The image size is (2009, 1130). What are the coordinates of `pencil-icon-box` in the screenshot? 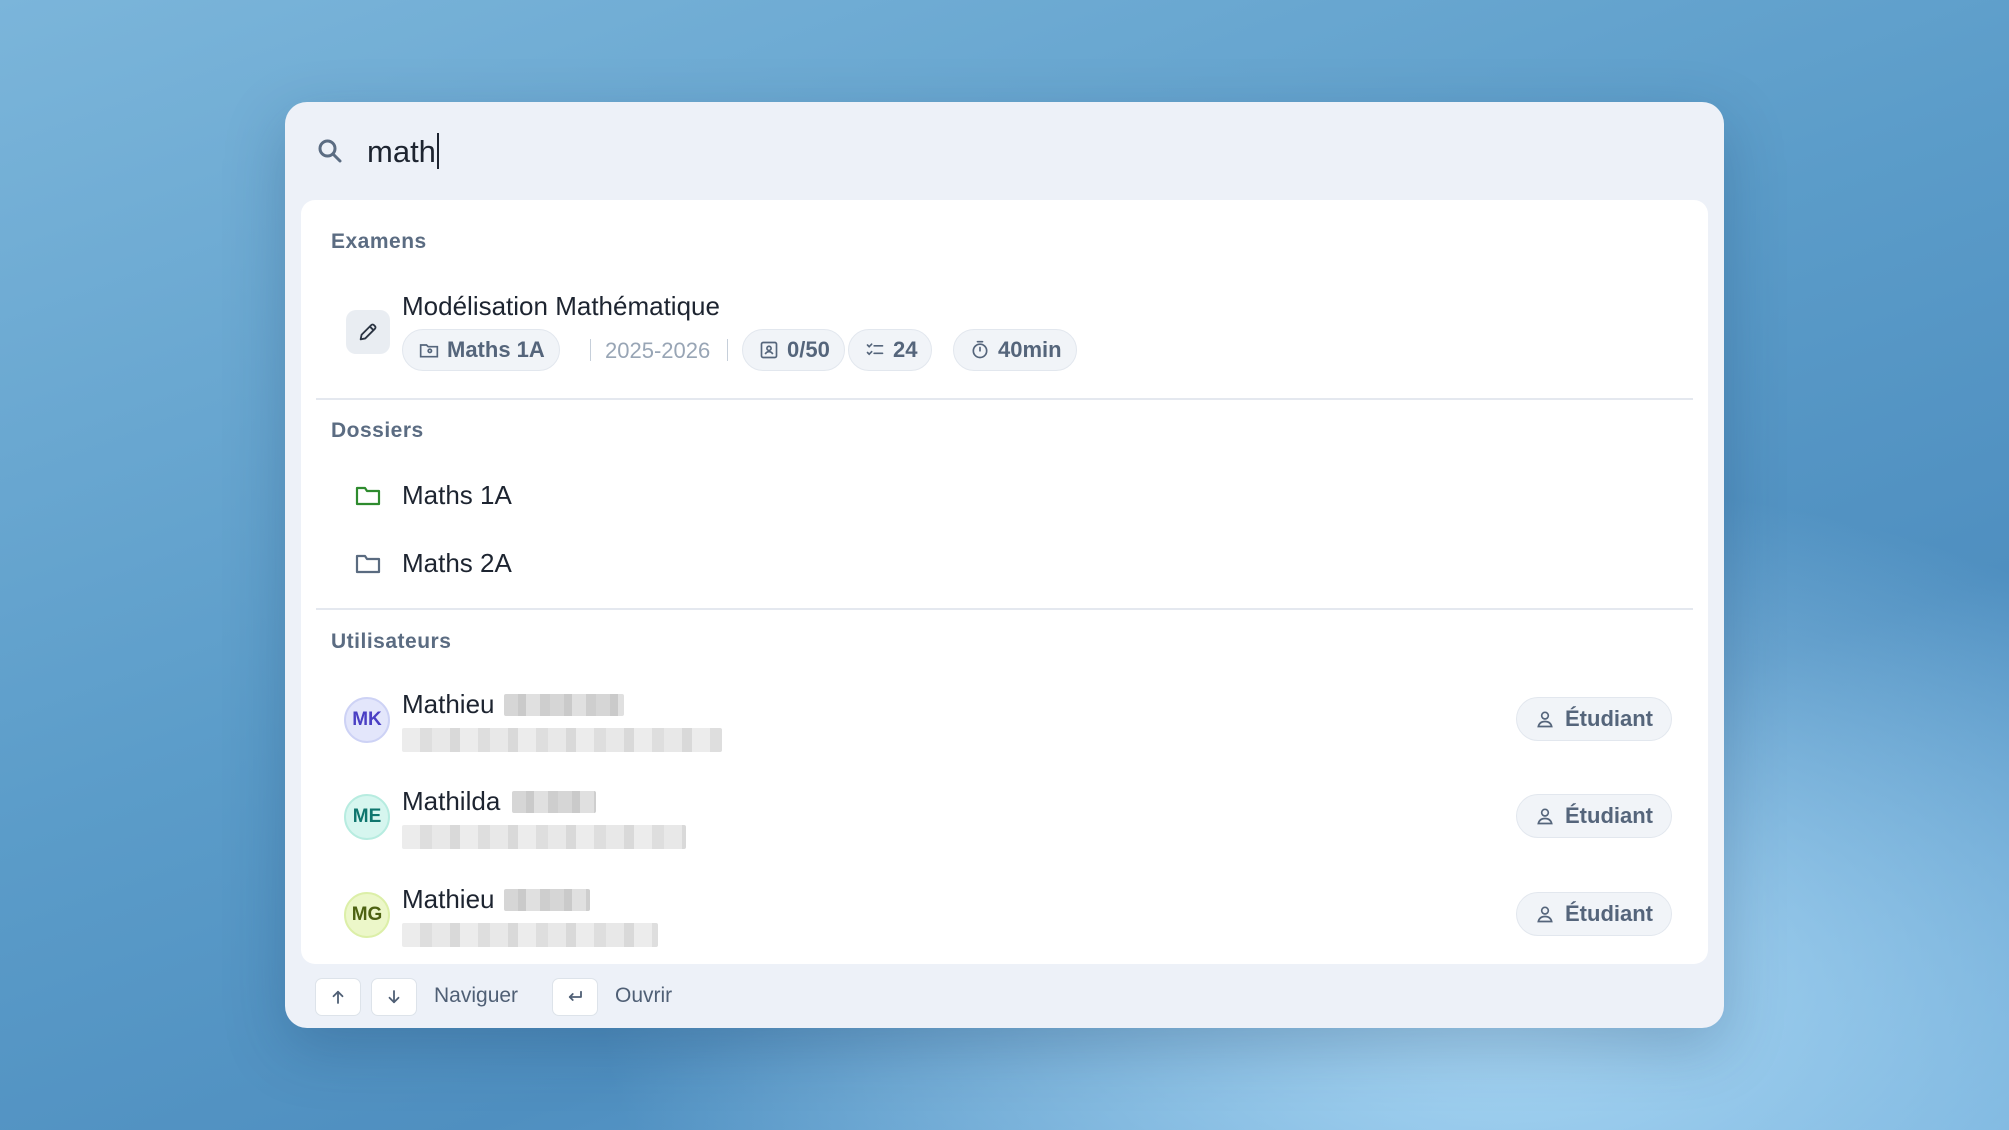 It's located at (368, 332).